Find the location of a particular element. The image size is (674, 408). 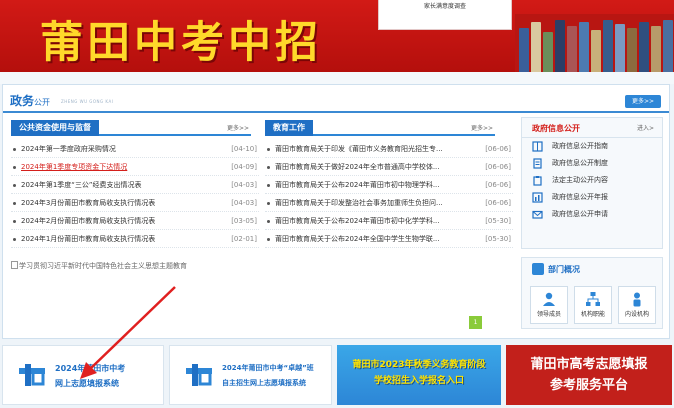

zhongkao-application-system-banner: 2024年莆田市中考 网上志愿填报系统 is located at coordinates (83, 375).